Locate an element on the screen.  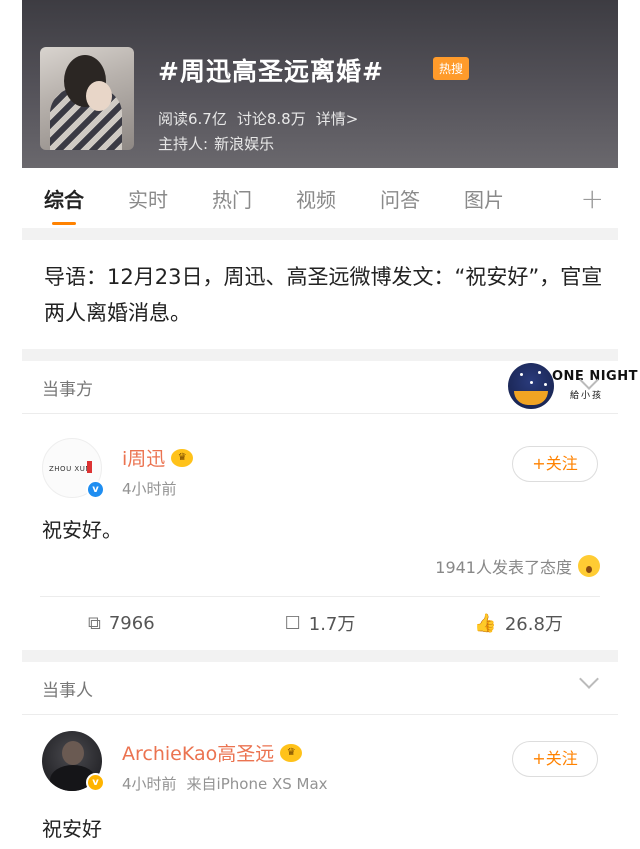
one-night-text: ONE NIGHT 給小孩 is located at coordinates (595, 385).